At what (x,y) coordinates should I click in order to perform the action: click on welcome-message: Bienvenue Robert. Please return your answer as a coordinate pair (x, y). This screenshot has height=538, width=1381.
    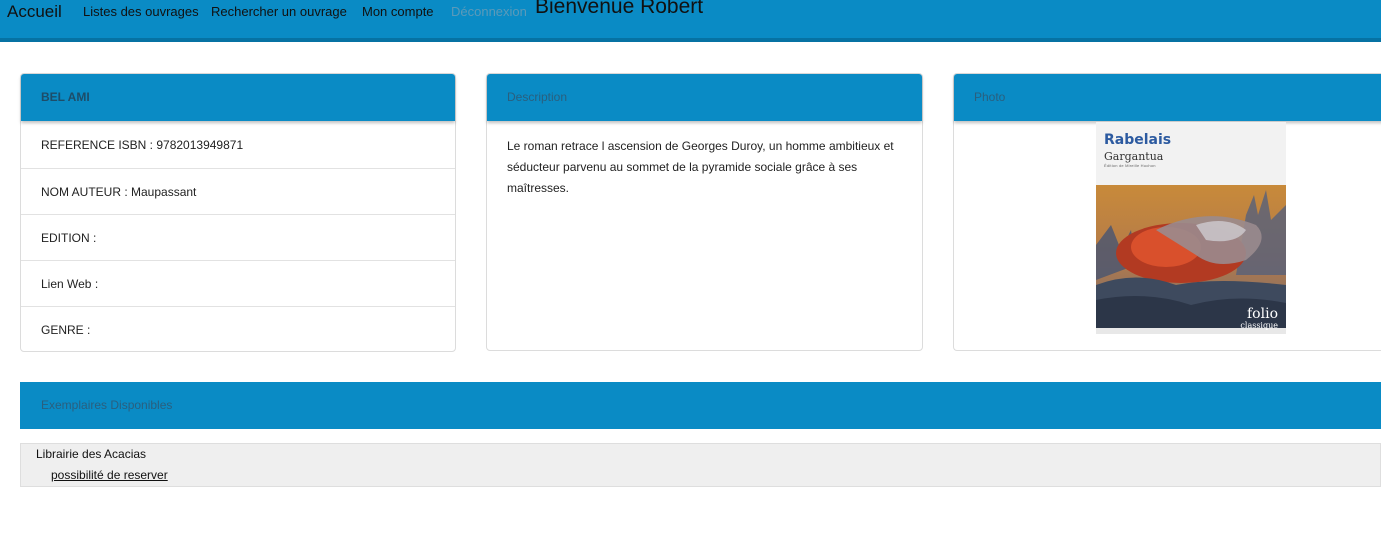
    Looking at the image, I should click on (619, 9).